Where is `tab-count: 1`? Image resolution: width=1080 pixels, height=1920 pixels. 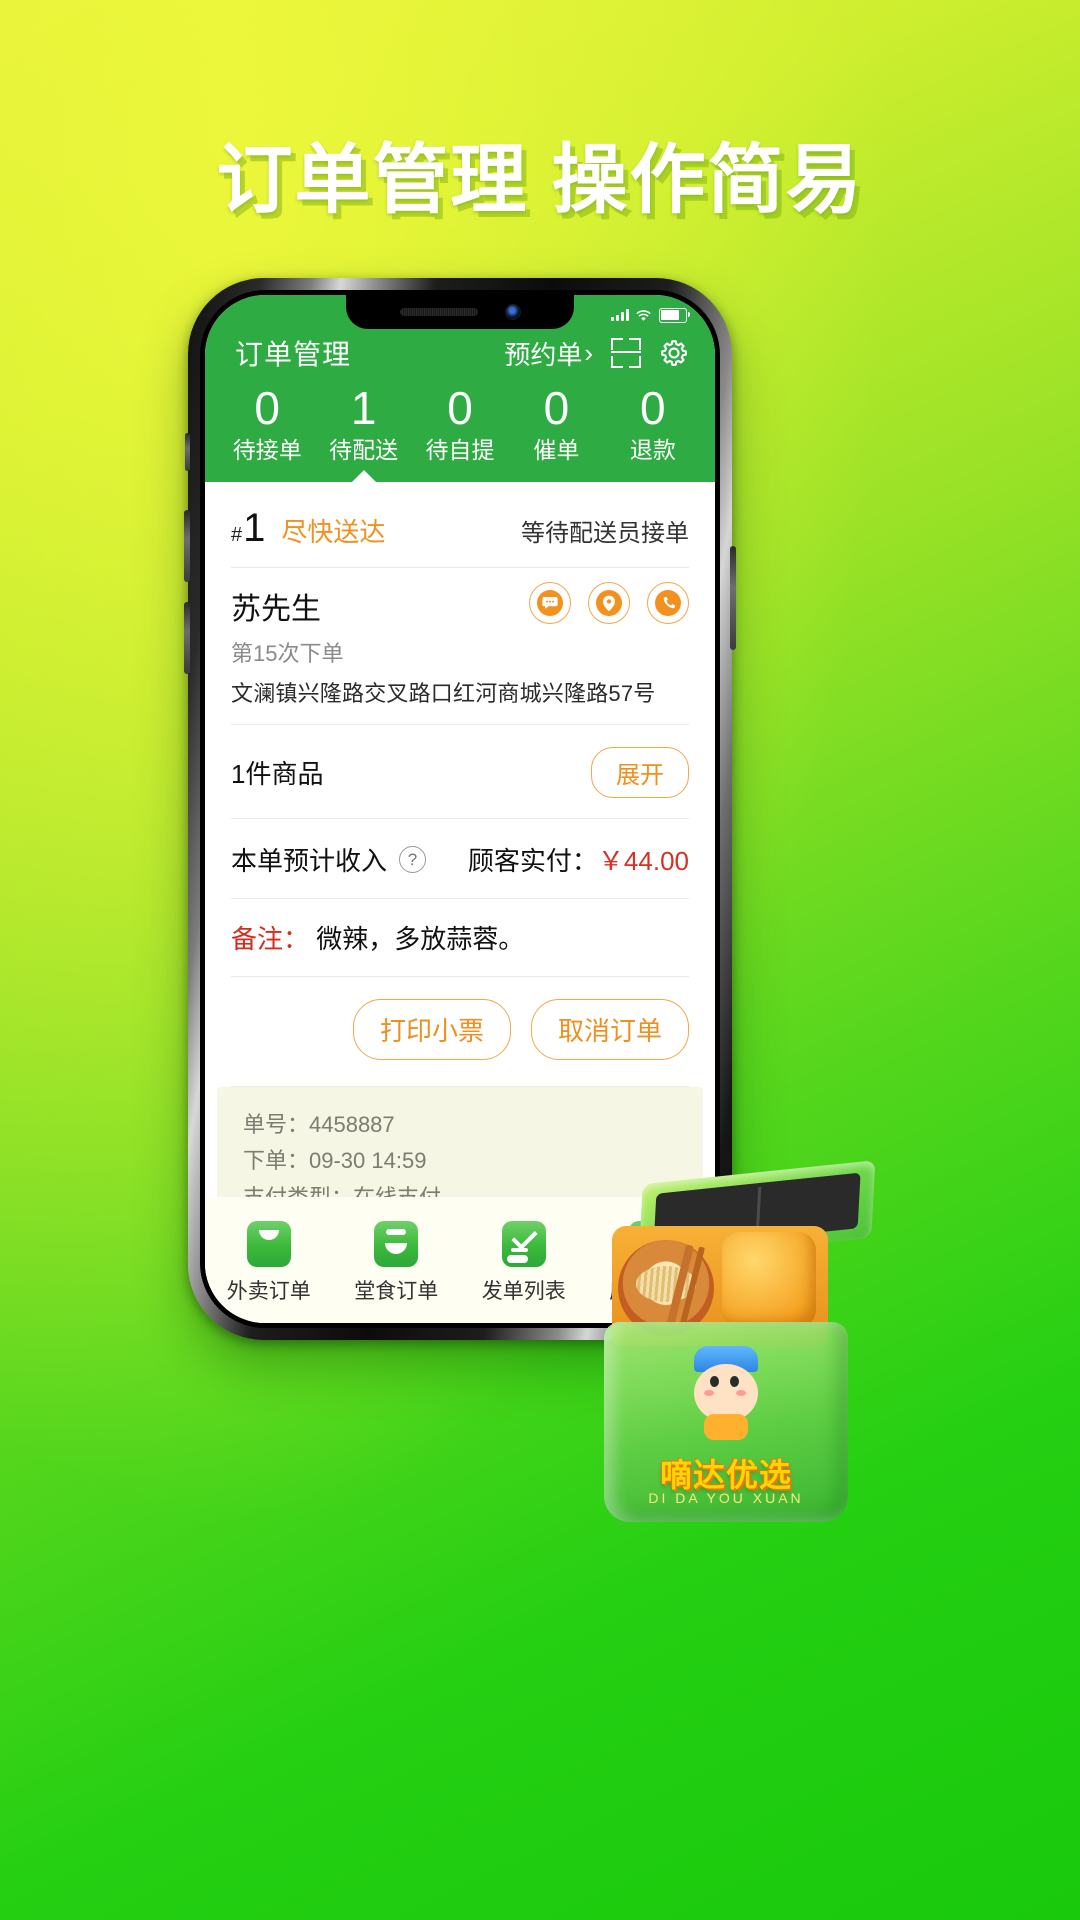 tab-count: 1 is located at coordinates (363, 408).